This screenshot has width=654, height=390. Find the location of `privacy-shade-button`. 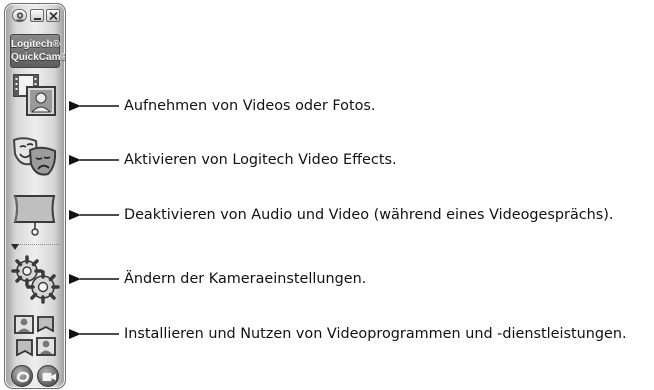

privacy-shade-button is located at coordinates (35, 215).